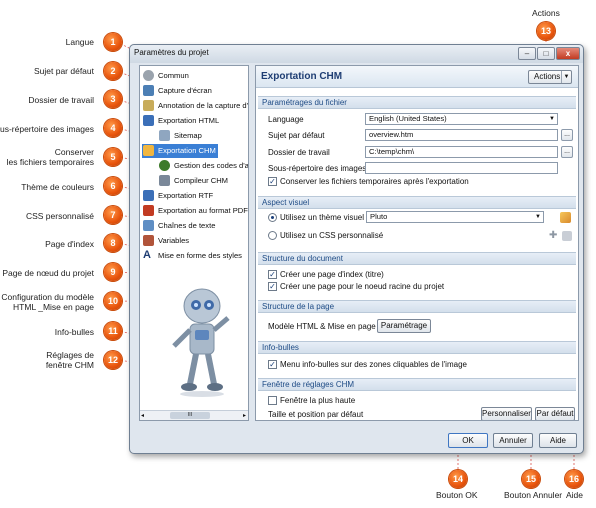 This screenshot has width=596, height=508. Describe the element at coordinates (74, 152) in the screenshot. I see `annotation-label-5a: Conserver` at that location.